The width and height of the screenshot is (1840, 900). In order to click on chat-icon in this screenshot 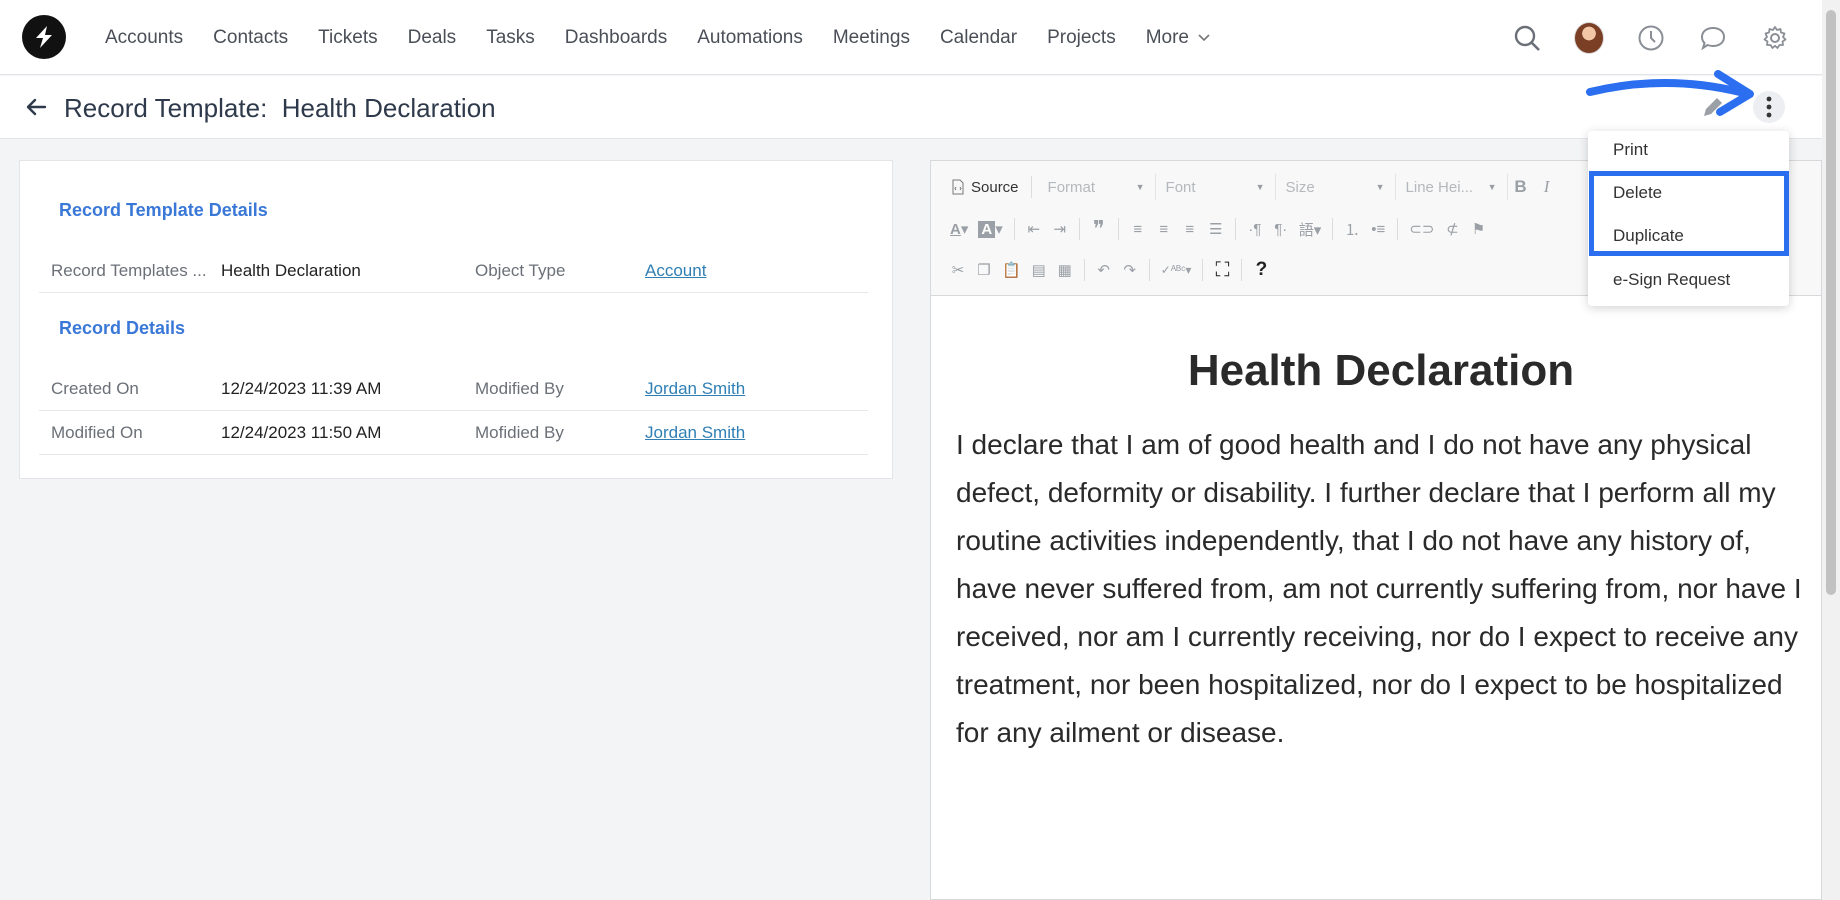, I will do `click(1713, 38)`.